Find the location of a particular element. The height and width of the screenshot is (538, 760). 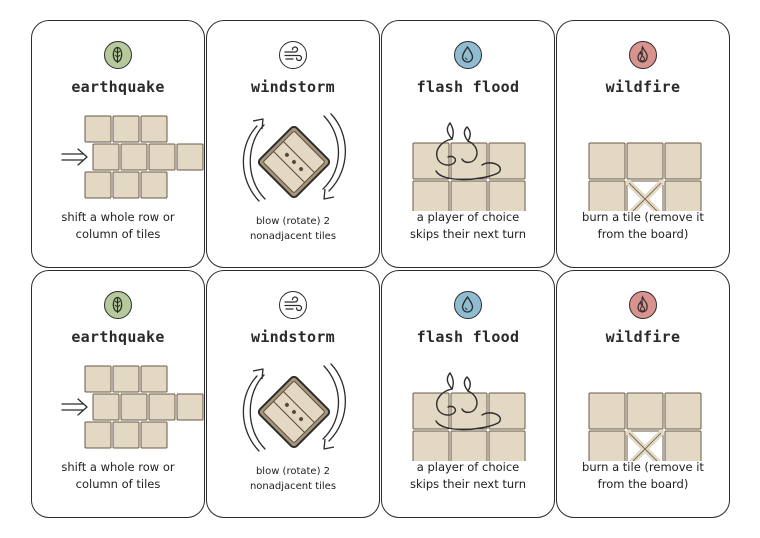

card-description-line: burn a tile (remove it is located at coordinates (643, 217).